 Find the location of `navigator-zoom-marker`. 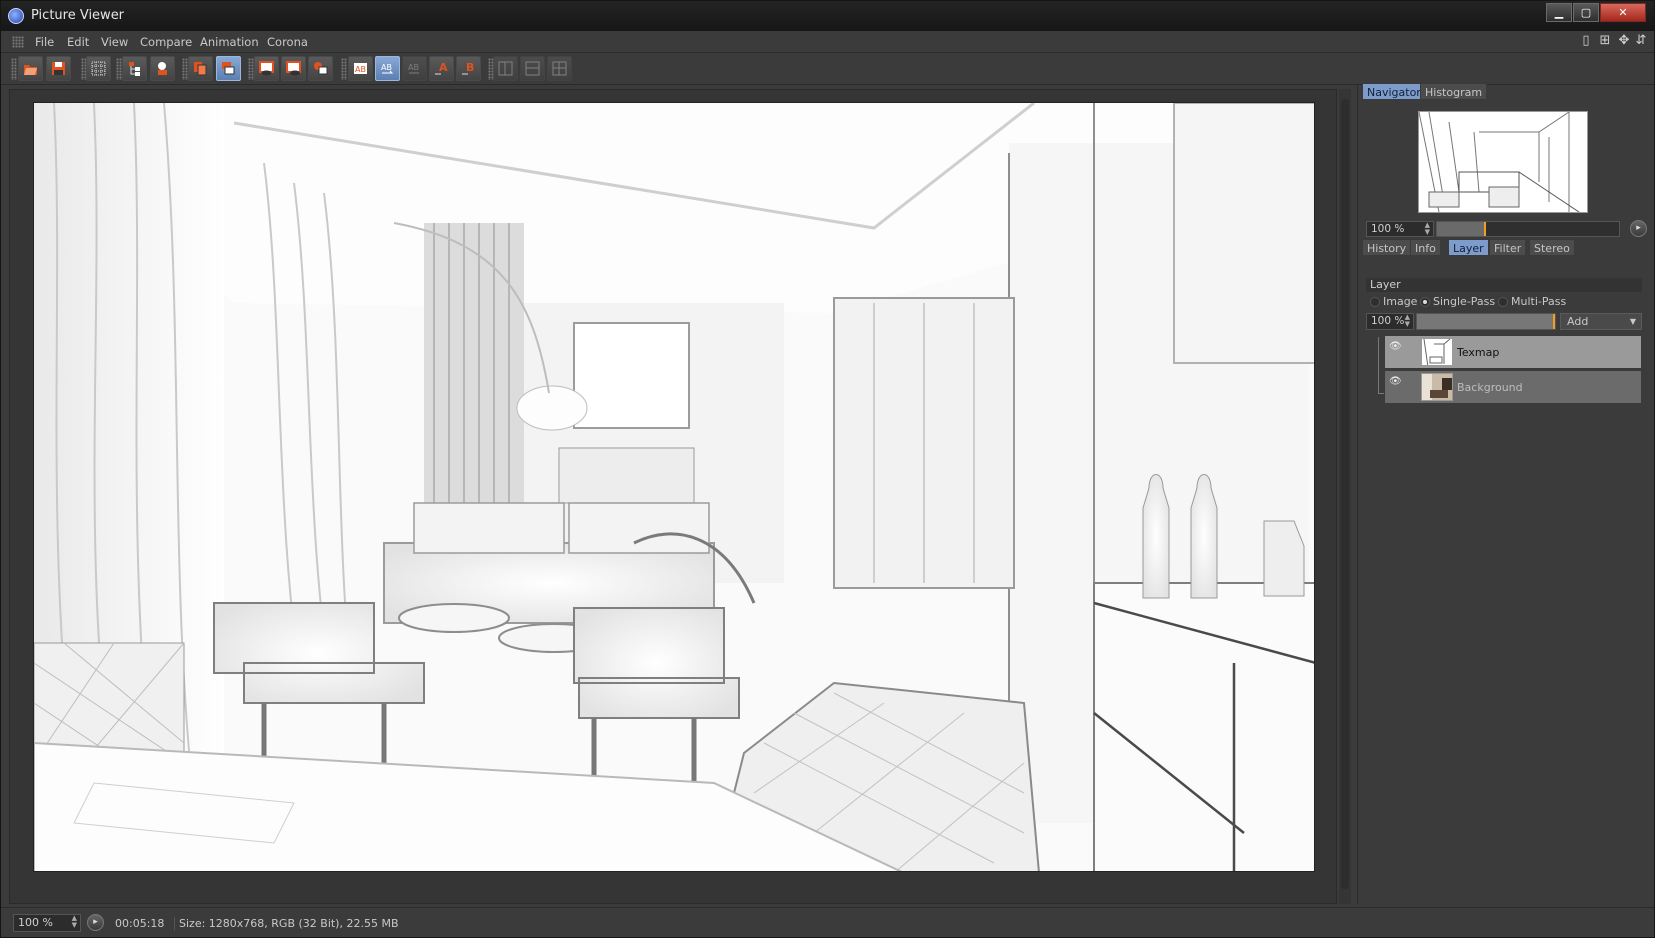

navigator-zoom-marker is located at coordinates (1485, 229).